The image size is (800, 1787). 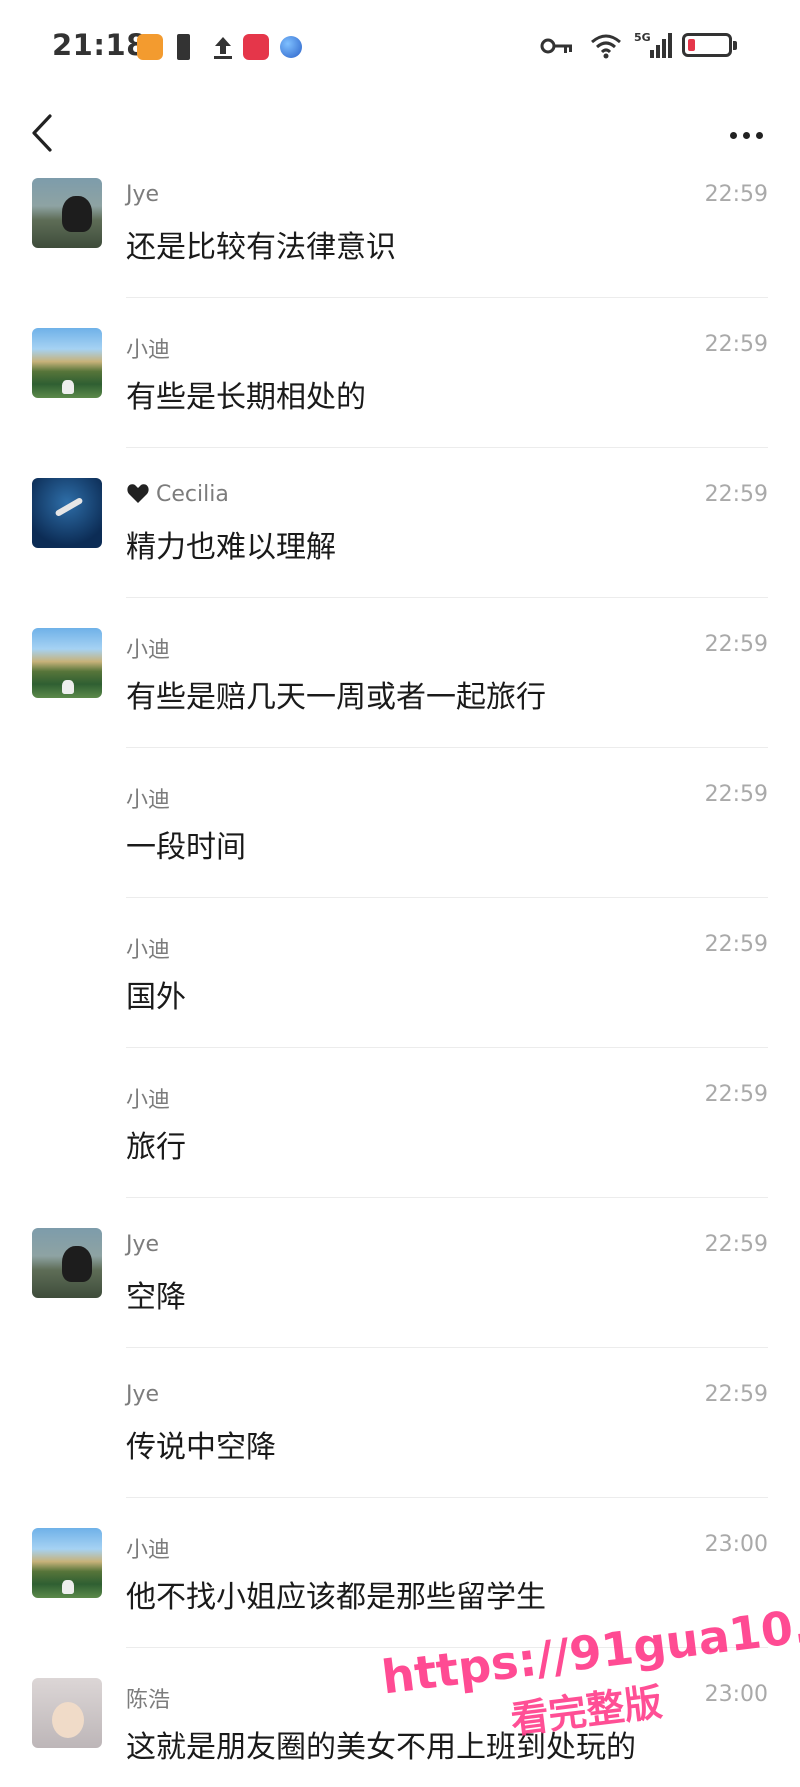 I want to click on message-text: 精力也难以理解, so click(x=231, y=547).